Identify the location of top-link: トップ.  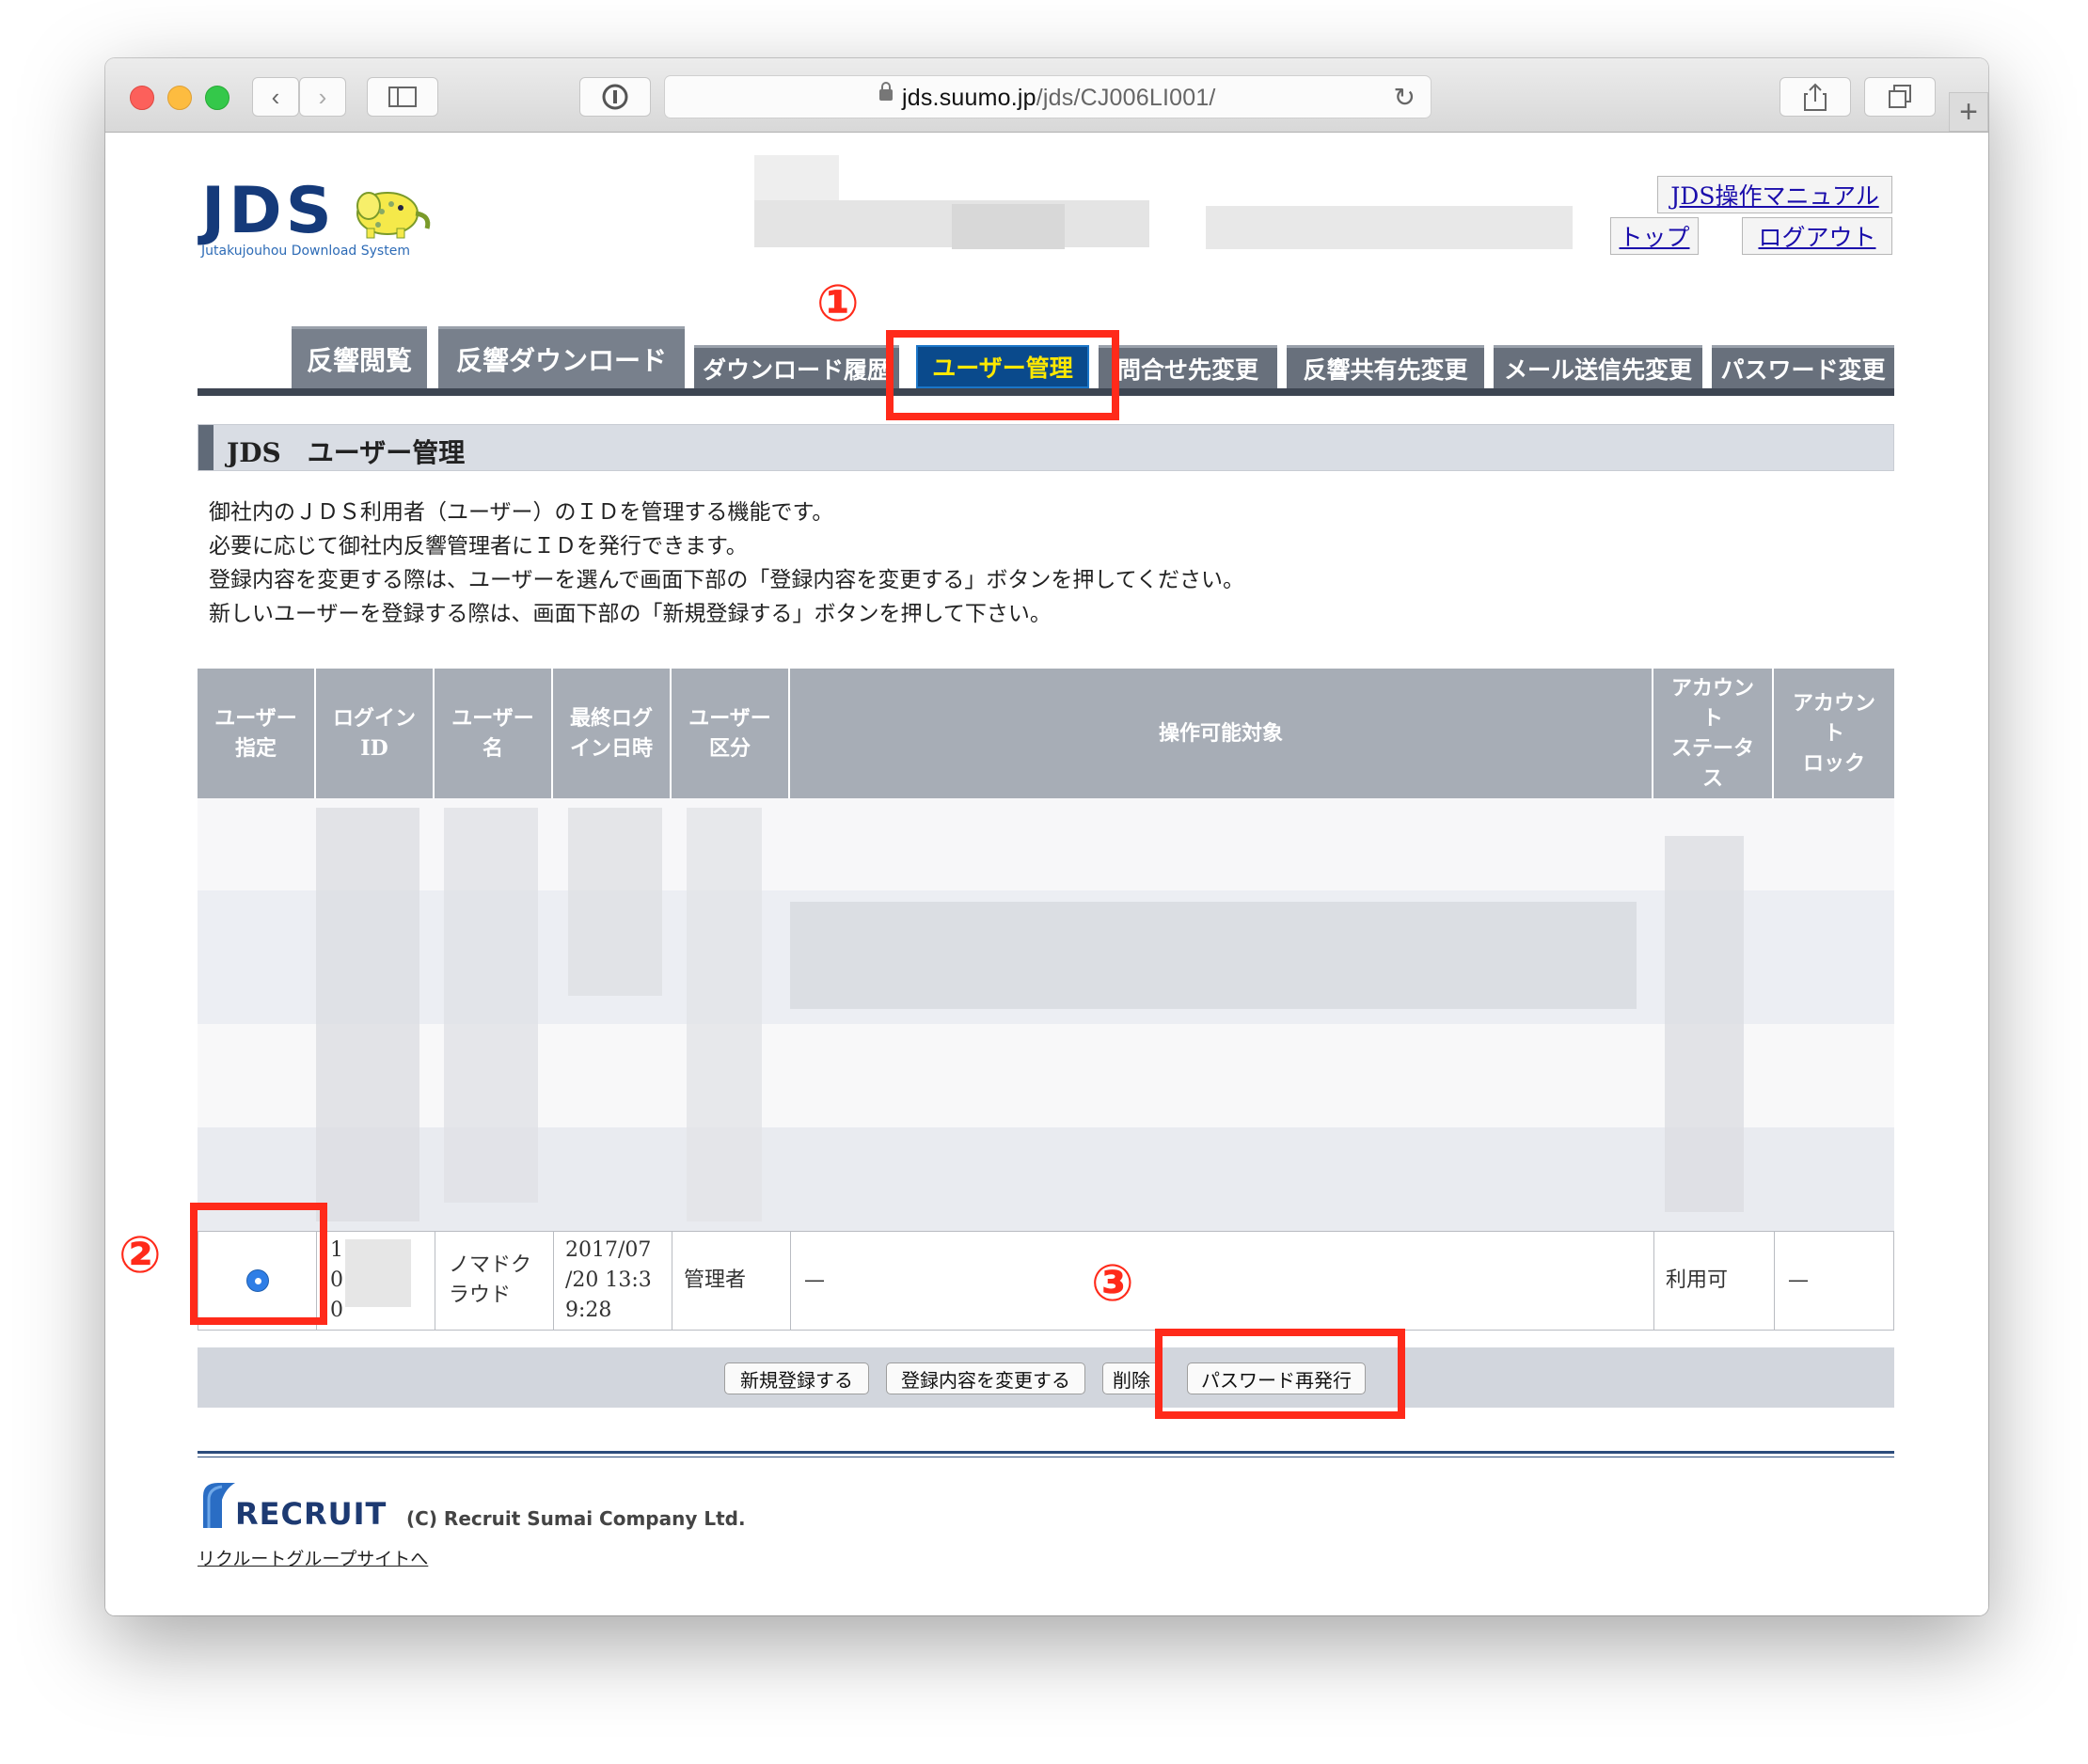
(1655, 236).